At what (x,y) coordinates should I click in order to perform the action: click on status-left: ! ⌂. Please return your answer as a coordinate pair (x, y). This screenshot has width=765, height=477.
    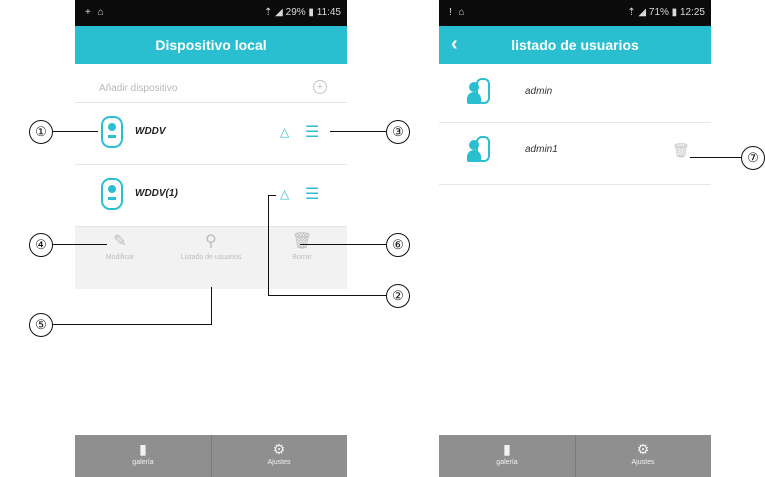
    Looking at the image, I should click on (458, 12).